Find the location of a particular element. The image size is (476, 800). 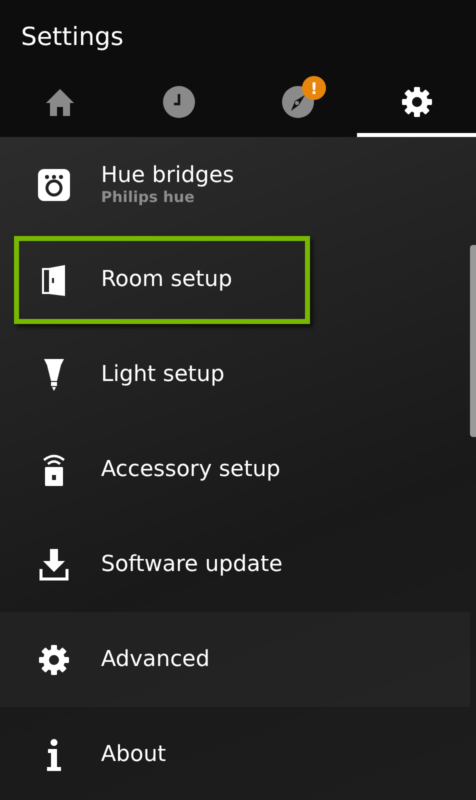

item-label: Software update is located at coordinates (191, 564).